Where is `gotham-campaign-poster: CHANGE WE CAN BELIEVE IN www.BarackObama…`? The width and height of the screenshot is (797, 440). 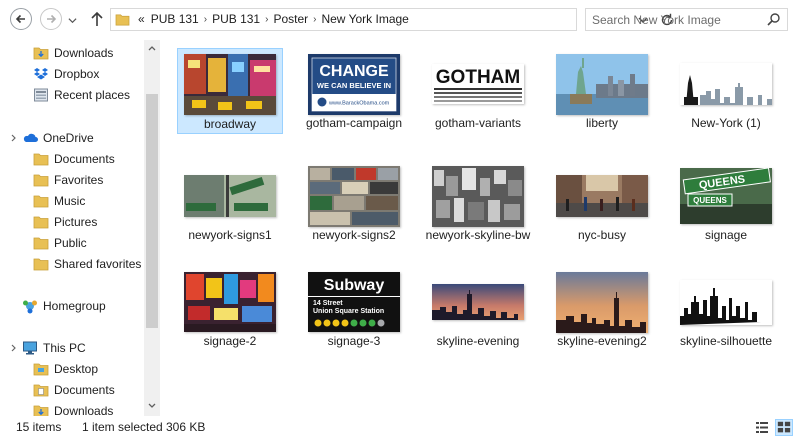 gotham-campaign-poster: CHANGE WE CAN BELIEVE IN www.BarackObama… is located at coordinates (354, 84).